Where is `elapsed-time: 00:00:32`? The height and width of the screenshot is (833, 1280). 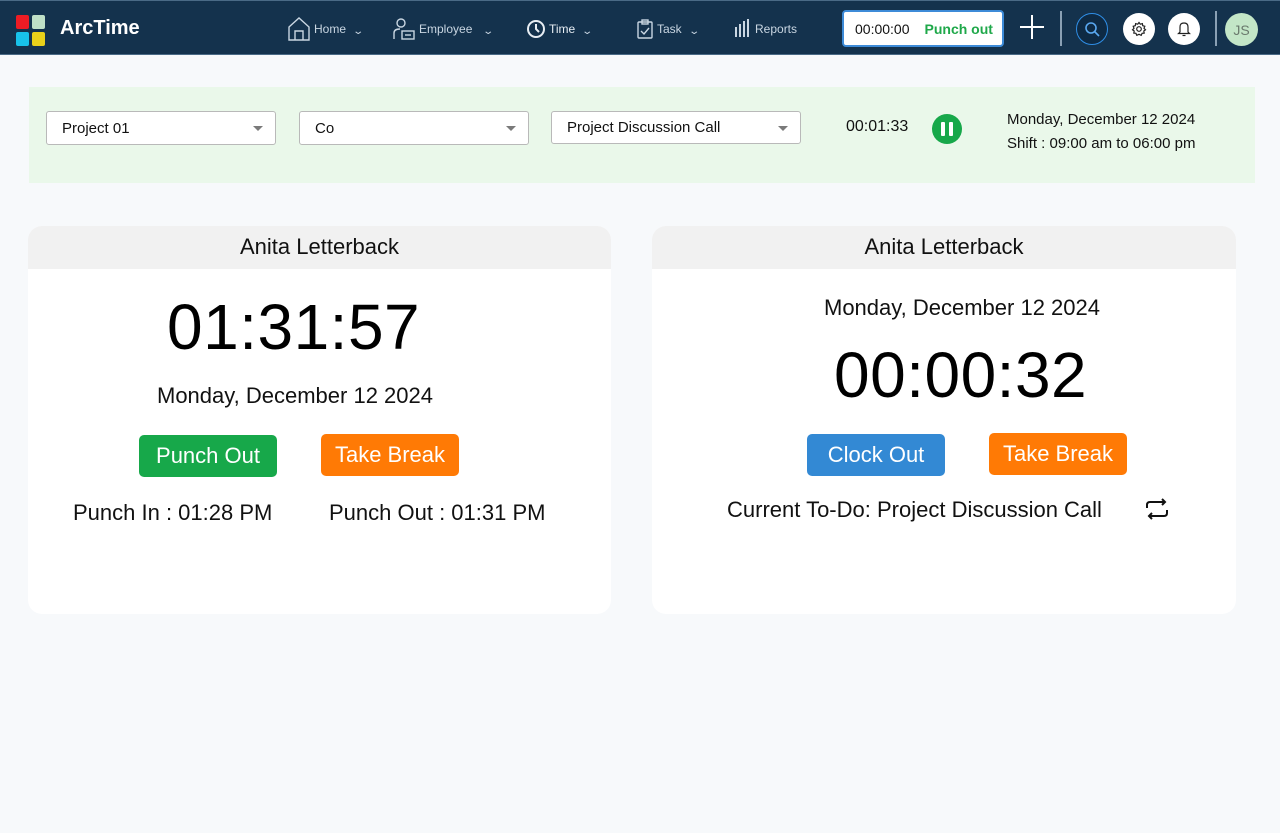 elapsed-time: 00:00:32 is located at coordinates (961, 375).